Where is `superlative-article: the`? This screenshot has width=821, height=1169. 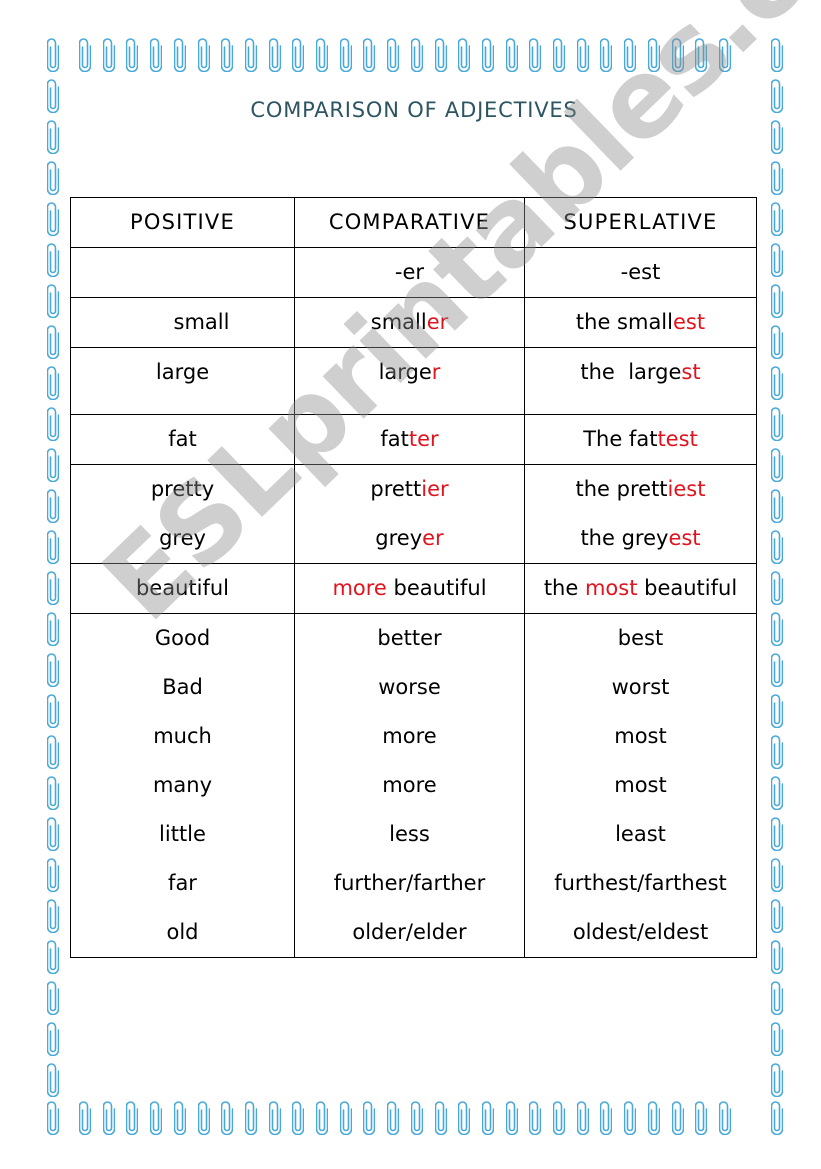 superlative-article: the is located at coordinates (564, 588).